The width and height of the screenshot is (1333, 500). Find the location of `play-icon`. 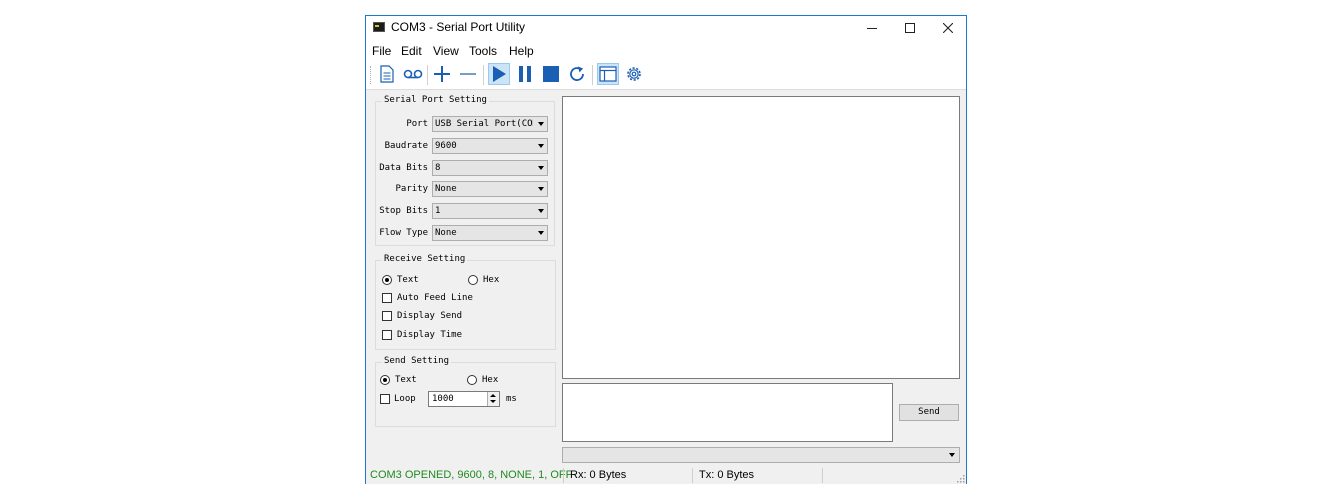

play-icon is located at coordinates (499, 74).